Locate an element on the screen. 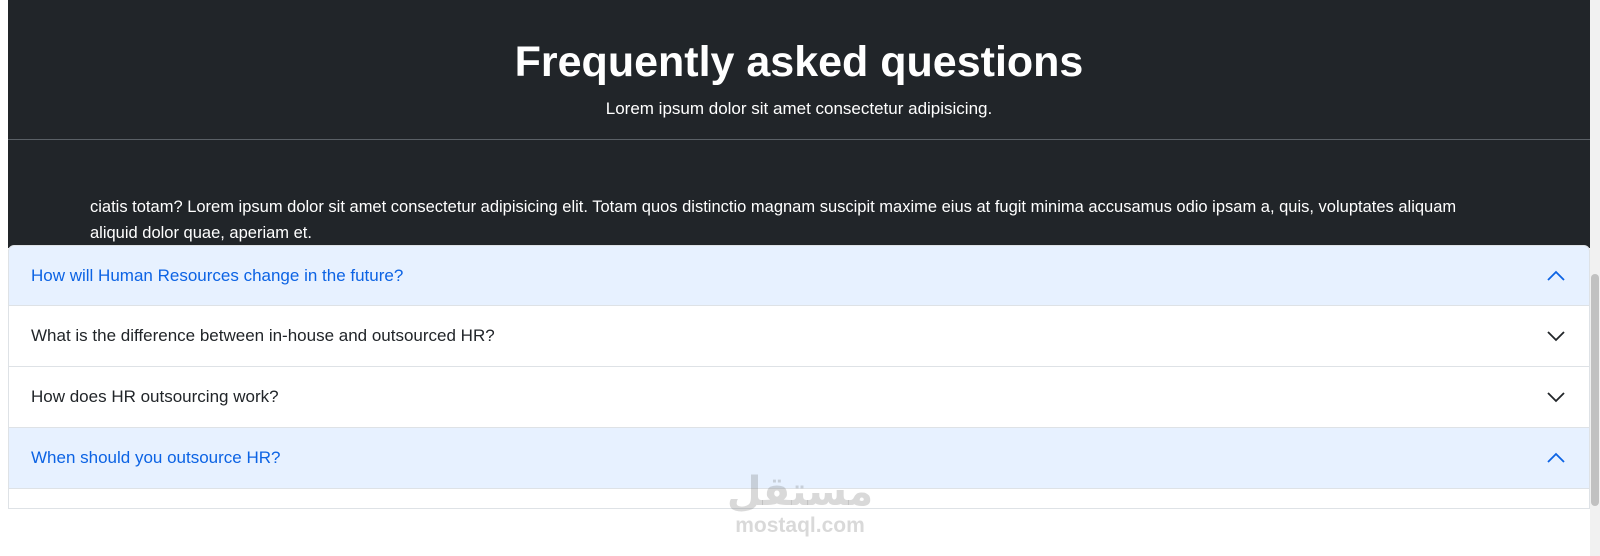  accordion-question: How does HR outsourcing work? is located at coordinates (155, 396).